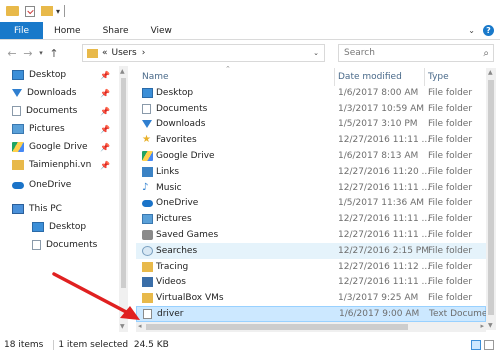 The width and height of the screenshot is (500, 354). I want to click on search-icon: ⌕, so click(486, 53).